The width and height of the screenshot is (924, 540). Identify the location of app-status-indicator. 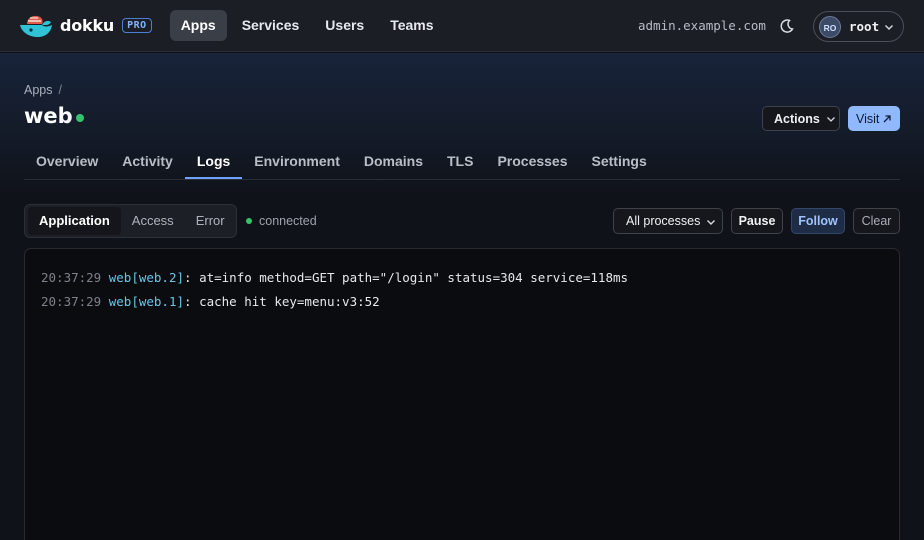
(80, 118).